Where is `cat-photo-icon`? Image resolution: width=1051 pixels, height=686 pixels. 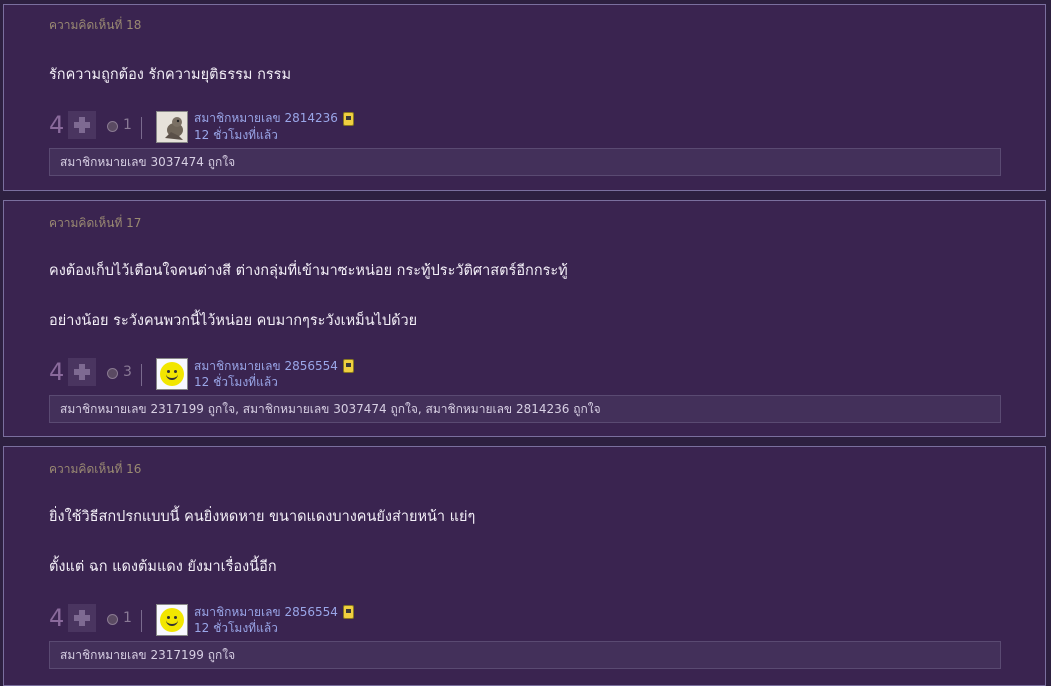
cat-photo-icon is located at coordinates (172, 127).